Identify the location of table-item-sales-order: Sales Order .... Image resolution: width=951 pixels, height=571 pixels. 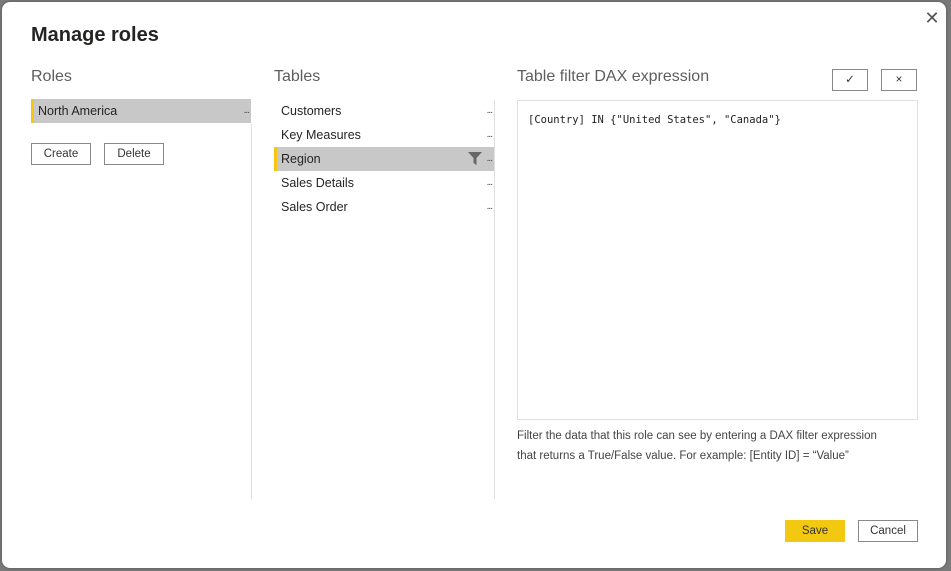
(384, 207).